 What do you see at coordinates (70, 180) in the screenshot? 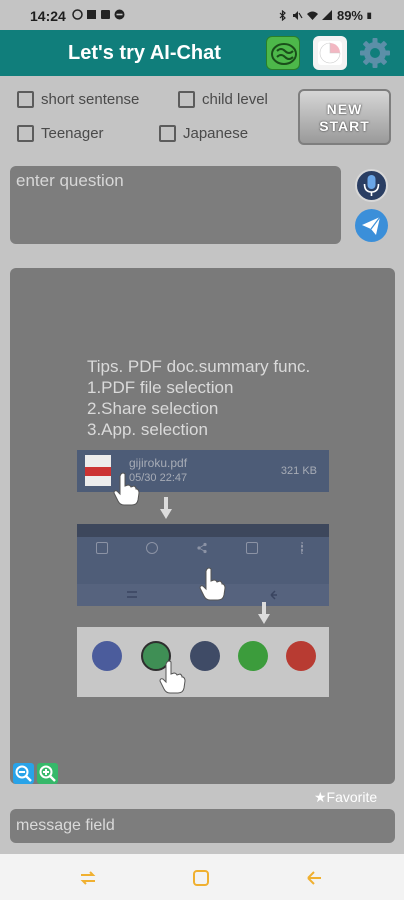
I see `question-placeholder: enter question` at bounding box center [70, 180].